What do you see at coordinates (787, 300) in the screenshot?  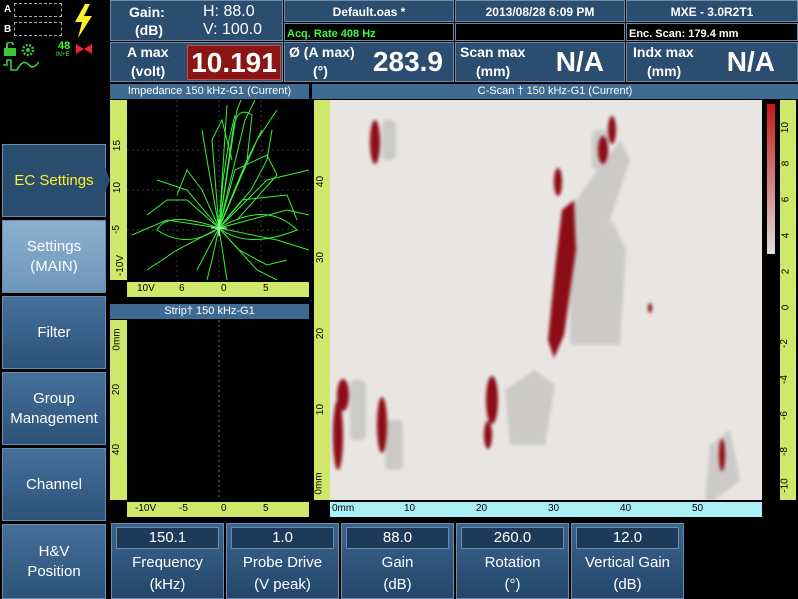 I see `cscan-right-ruler: 10 8 6 4 2 0 -2 -4 -6 -8 -10` at bounding box center [787, 300].